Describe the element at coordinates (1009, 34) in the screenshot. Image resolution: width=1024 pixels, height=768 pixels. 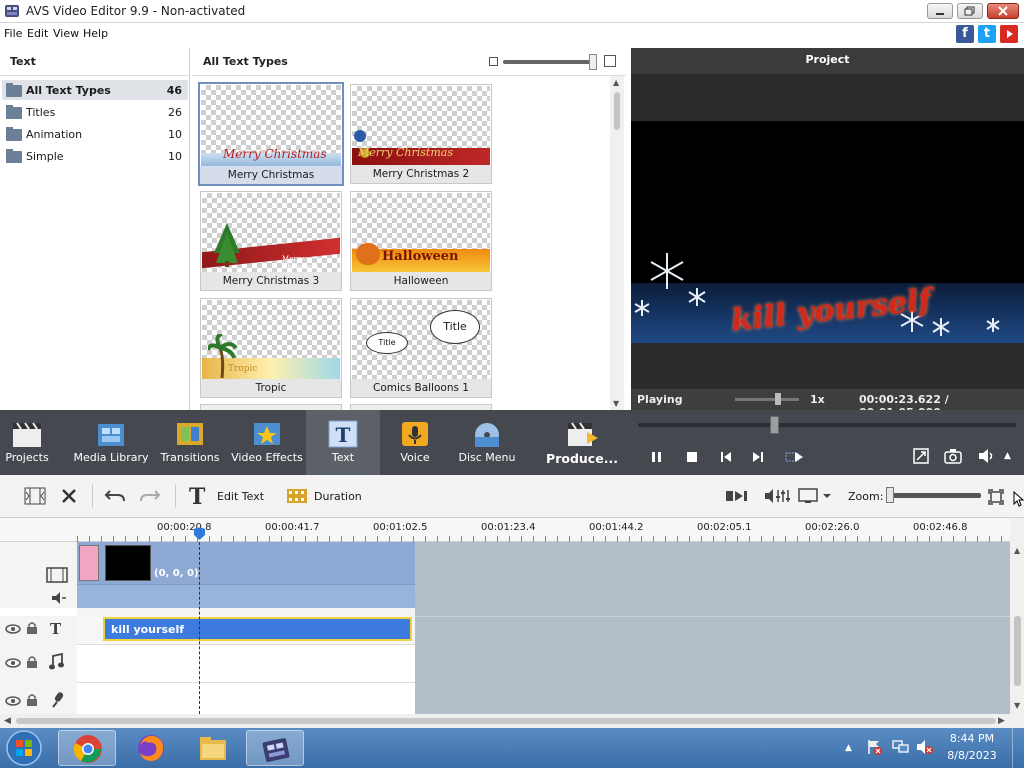
I see `youtube-icon` at that location.